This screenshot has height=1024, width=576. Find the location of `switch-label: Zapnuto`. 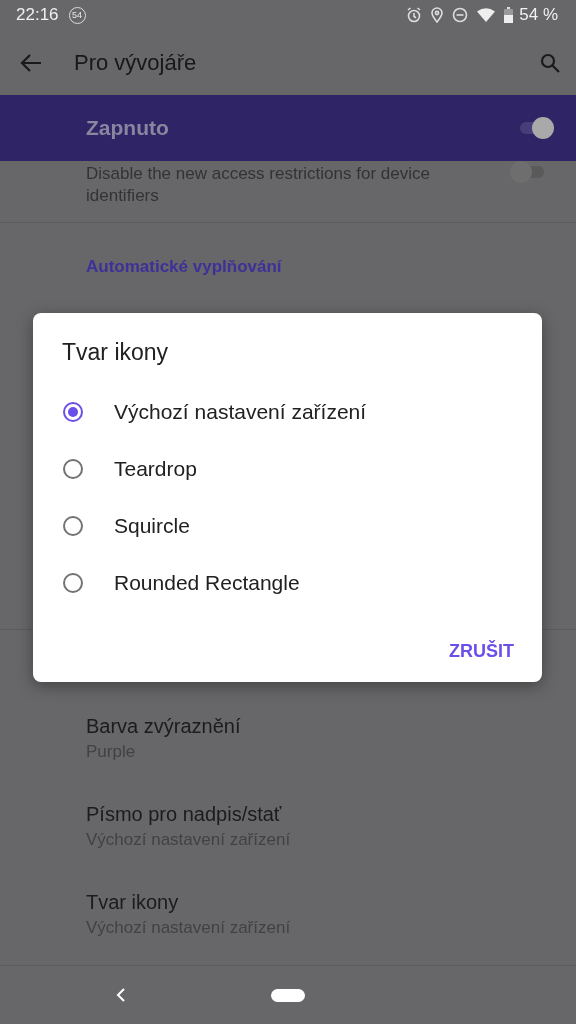

switch-label: Zapnuto is located at coordinates (128, 128).